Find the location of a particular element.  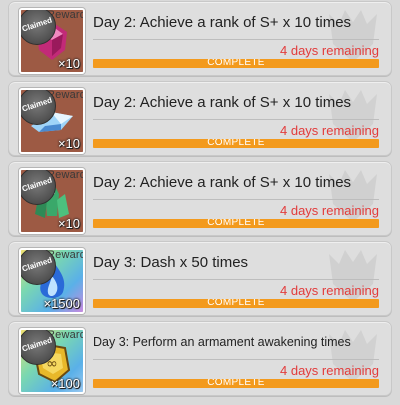

reward-thumbnail: ∞ Reward Claimed ×100 is located at coordinates (52, 361).